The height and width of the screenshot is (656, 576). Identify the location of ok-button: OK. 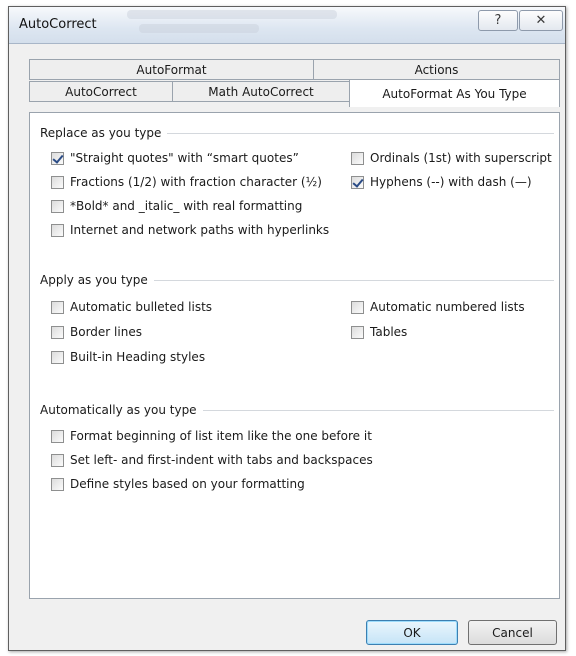
(412, 632).